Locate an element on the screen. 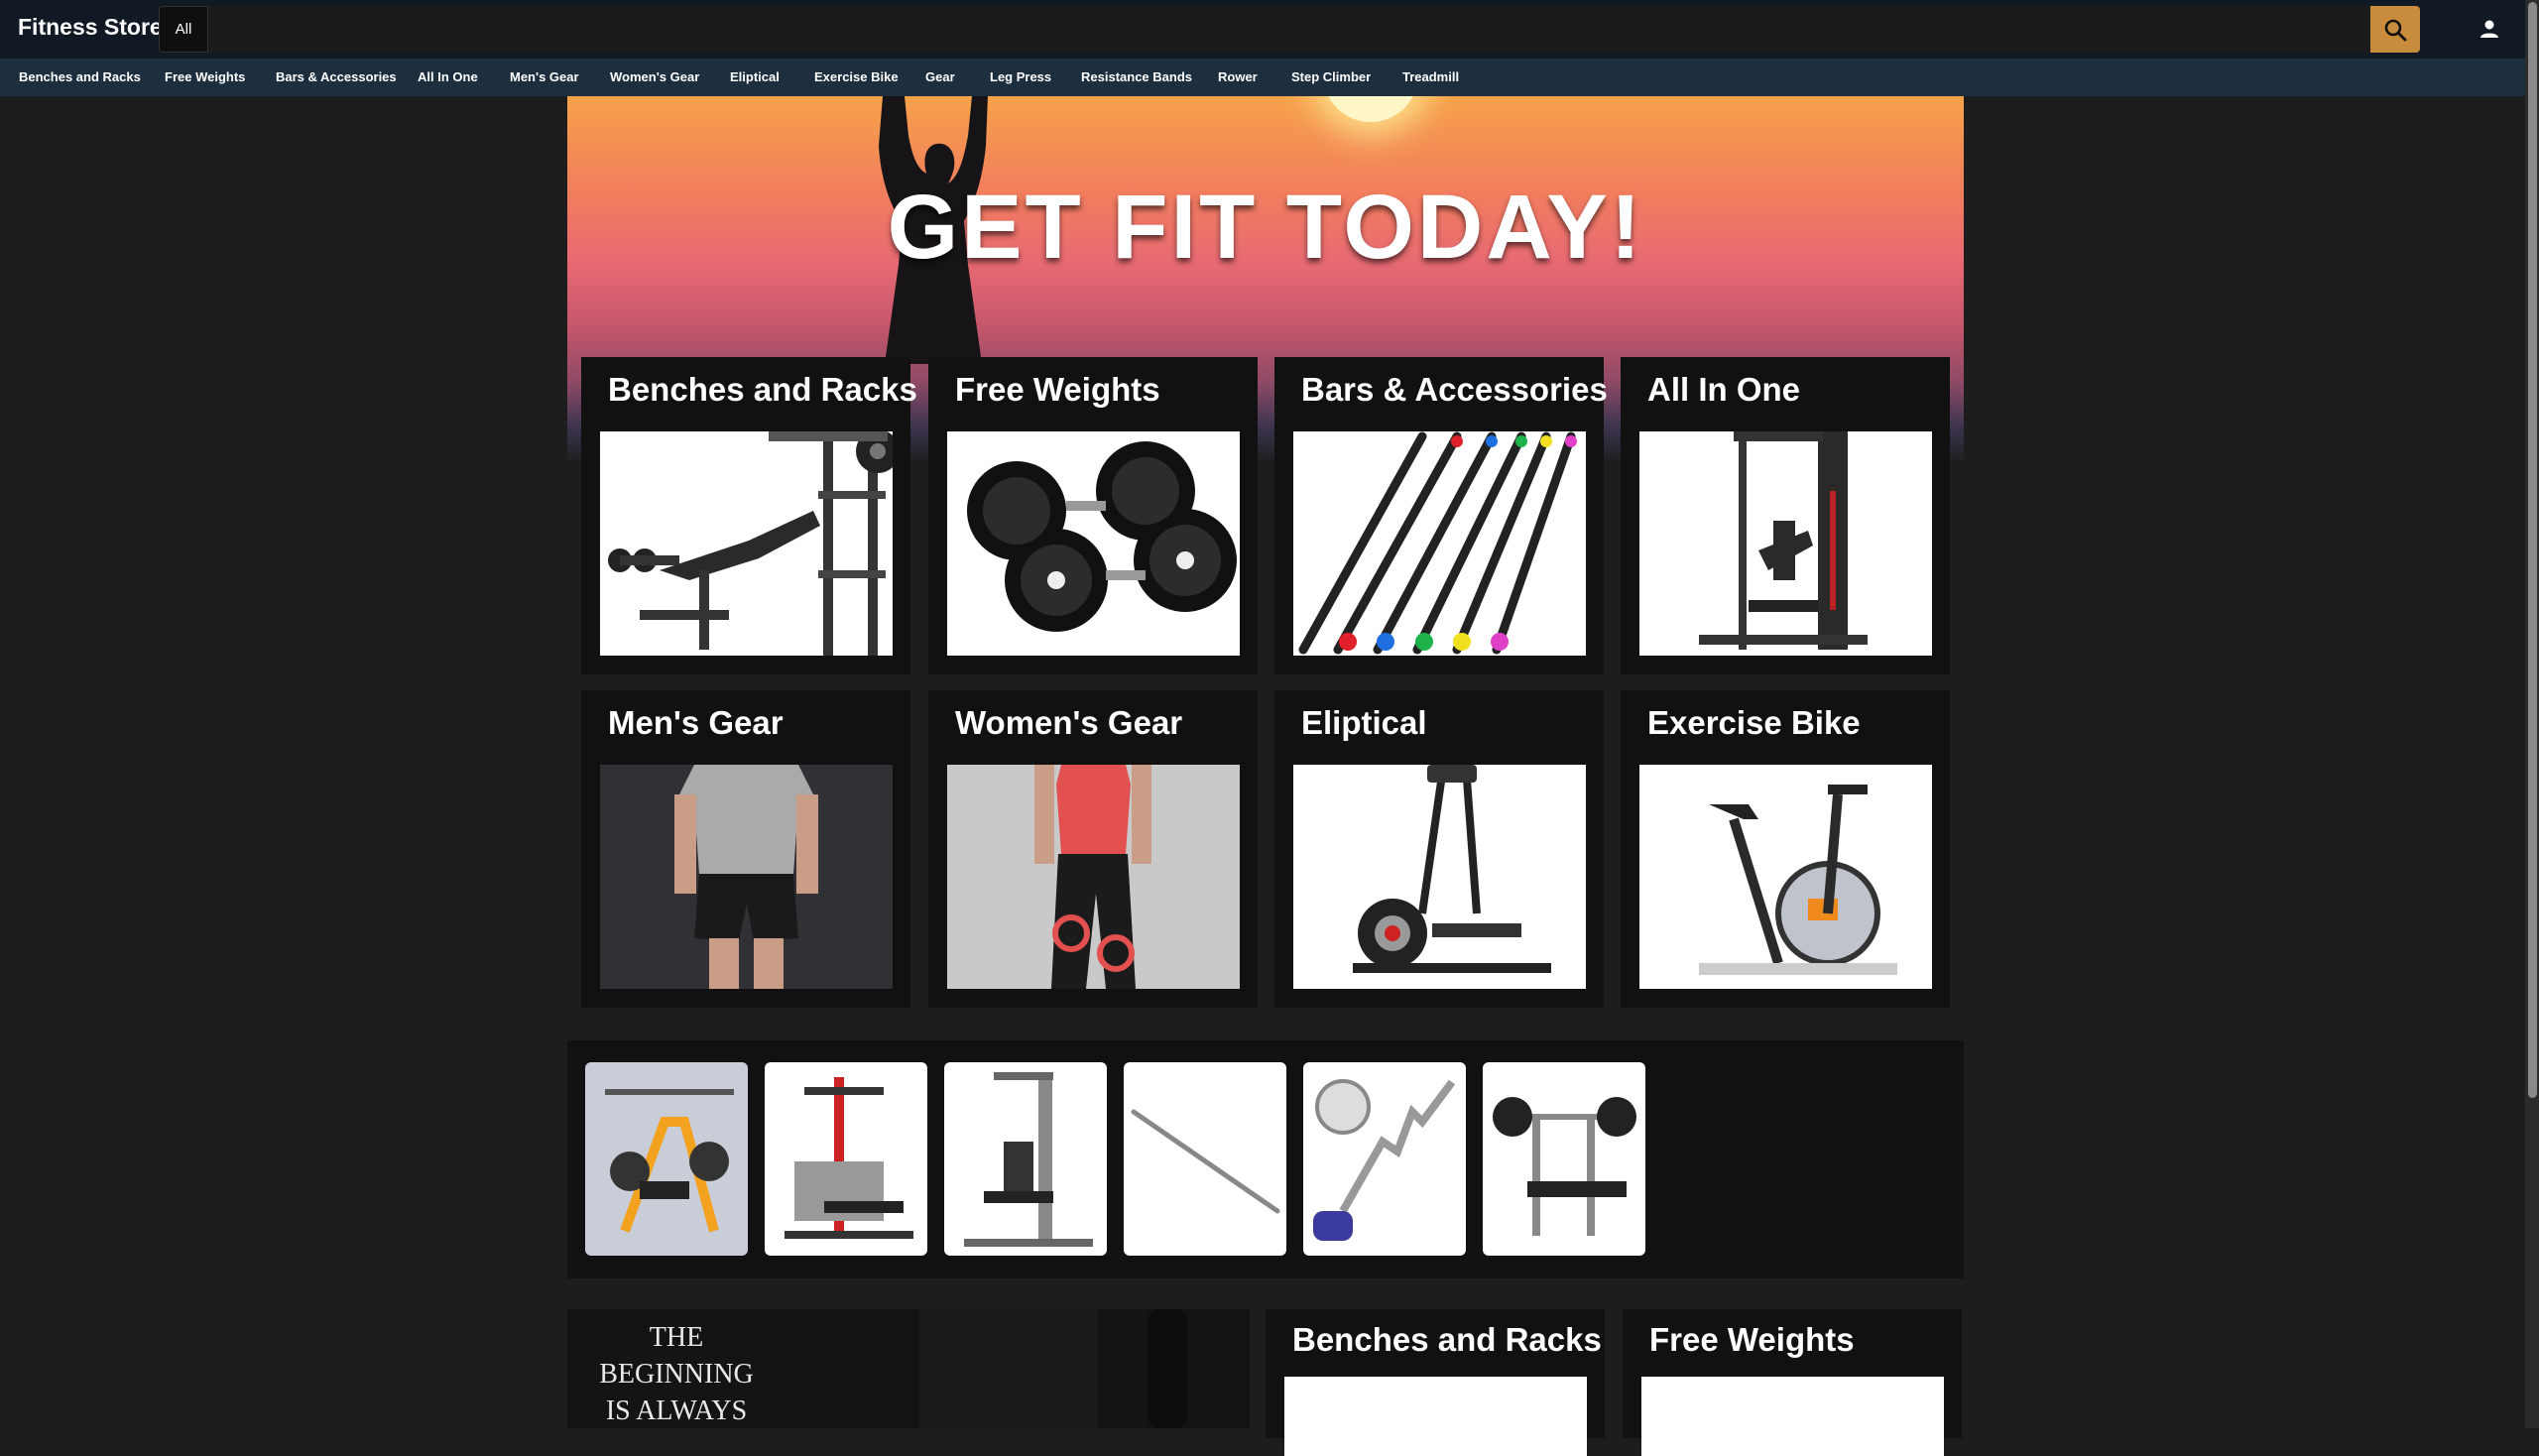  womens-apparel-image is located at coordinates (1094, 877).